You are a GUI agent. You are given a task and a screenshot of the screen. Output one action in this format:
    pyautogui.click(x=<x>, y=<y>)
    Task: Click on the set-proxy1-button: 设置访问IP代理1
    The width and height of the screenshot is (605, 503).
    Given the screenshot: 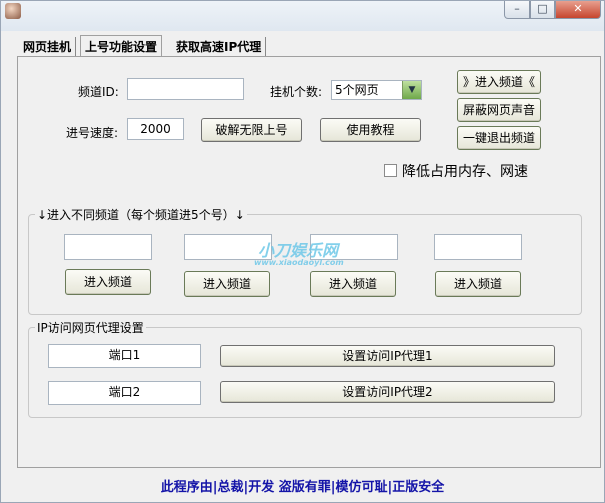 What is the action you would take?
    pyautogui.click(x=387, y=356)
    